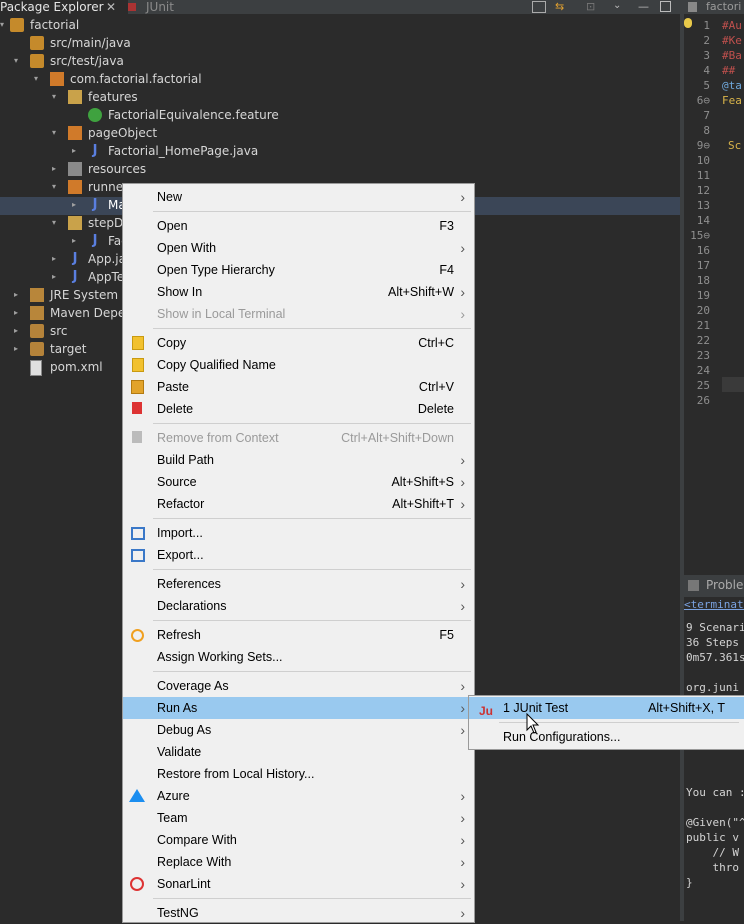 The image size is (744, 924). I want to click on menu-item-label: Run As, so click(177, 708).